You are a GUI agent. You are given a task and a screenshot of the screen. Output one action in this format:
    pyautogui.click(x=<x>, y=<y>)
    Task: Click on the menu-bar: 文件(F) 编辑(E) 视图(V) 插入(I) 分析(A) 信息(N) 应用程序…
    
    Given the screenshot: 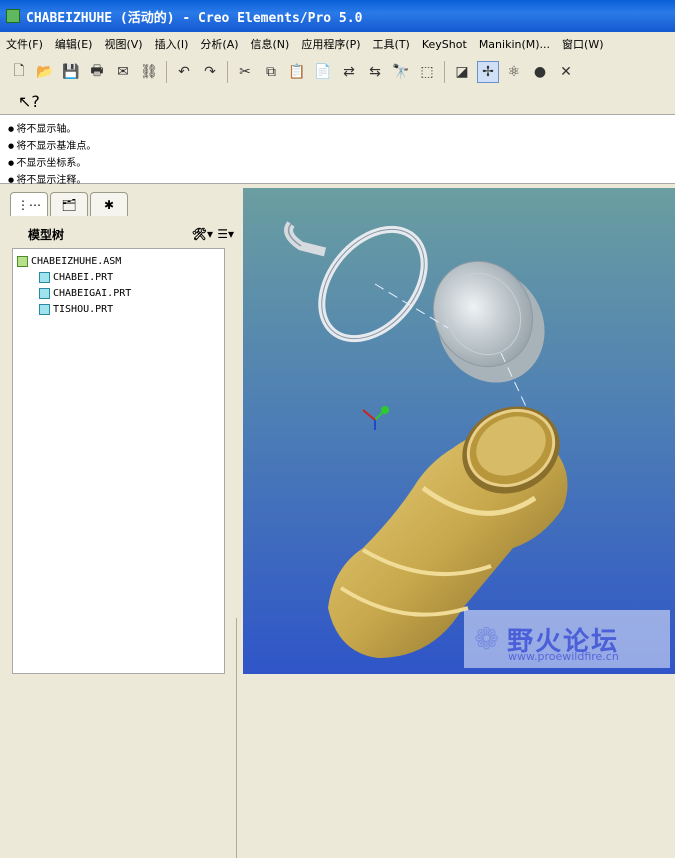 What is the action you would take?
    pyautogui.click(x=337, y=44)
    